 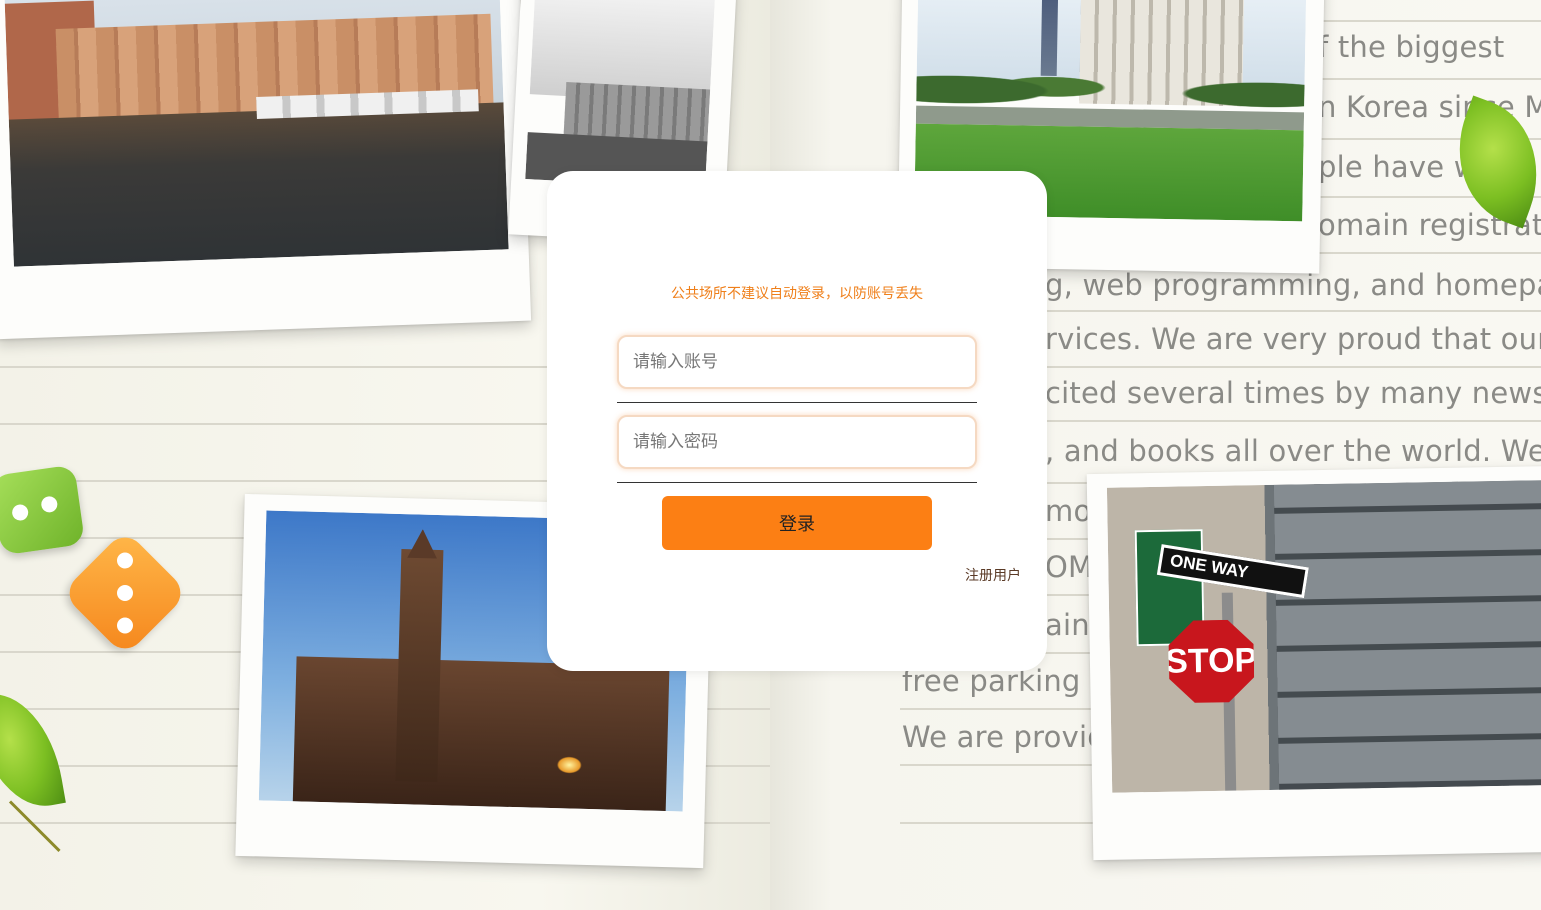 What do you see at coordinates (1068, 511) in the screenshot?
I see `background-text-line: mo` at bounding box center [1068, 511].